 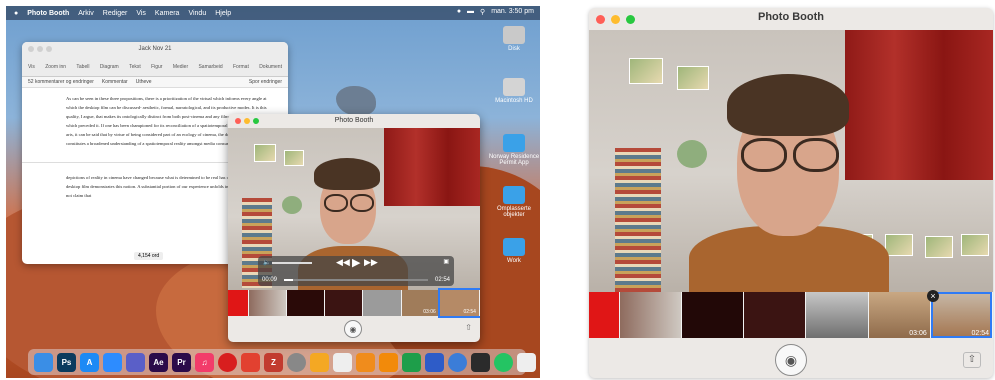 I want to click on photoshop-icon: Ps, so click(x=66, y=362).